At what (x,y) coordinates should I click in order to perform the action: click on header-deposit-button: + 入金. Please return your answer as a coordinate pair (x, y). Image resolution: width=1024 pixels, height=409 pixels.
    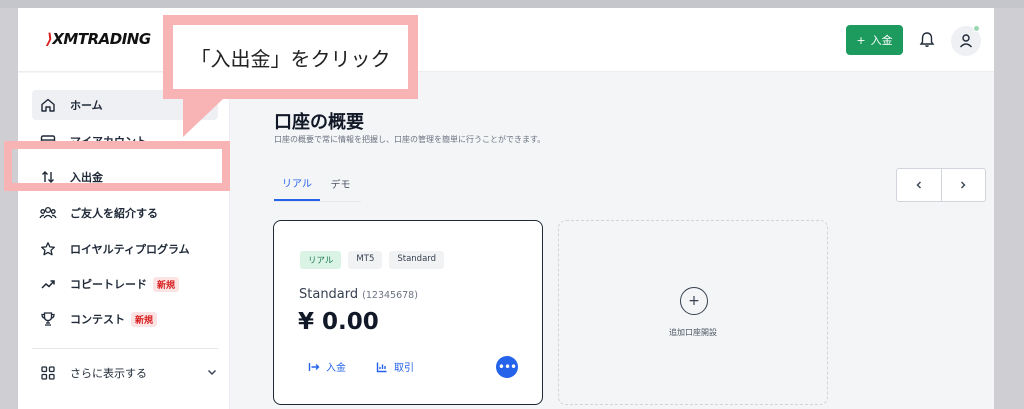
    Looking at the image, I should click on (874, 40).